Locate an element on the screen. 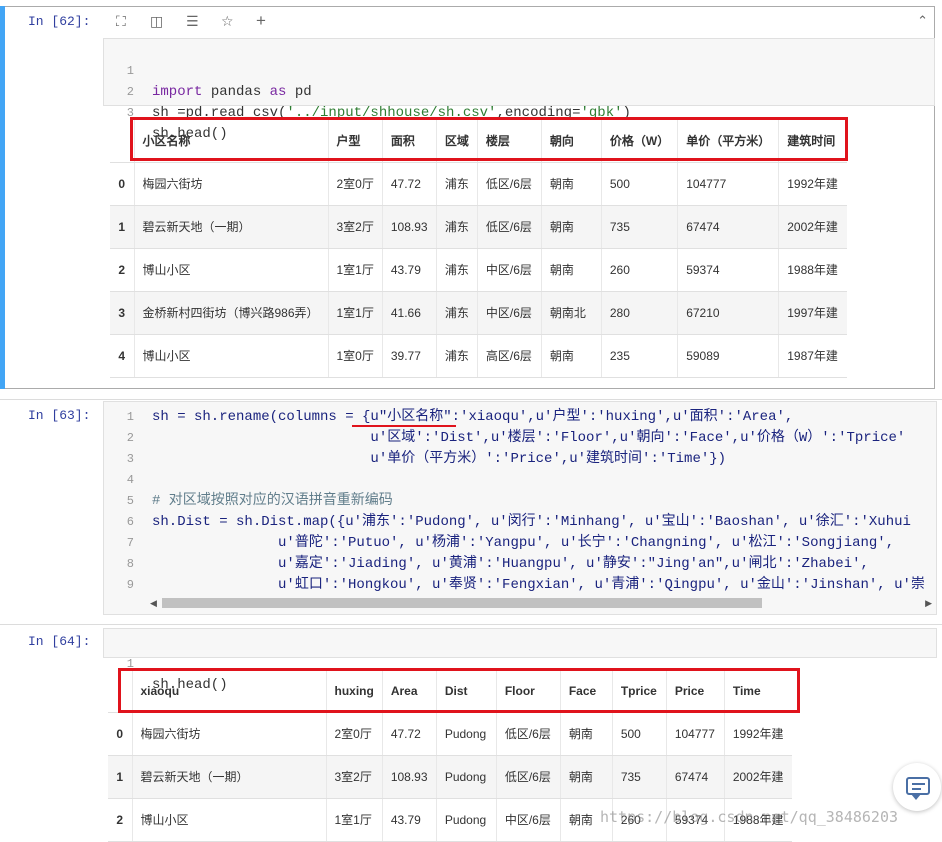 This screenshot has height=842, width=942. indent-icon: ☰ is located at coordinates (192, 21).